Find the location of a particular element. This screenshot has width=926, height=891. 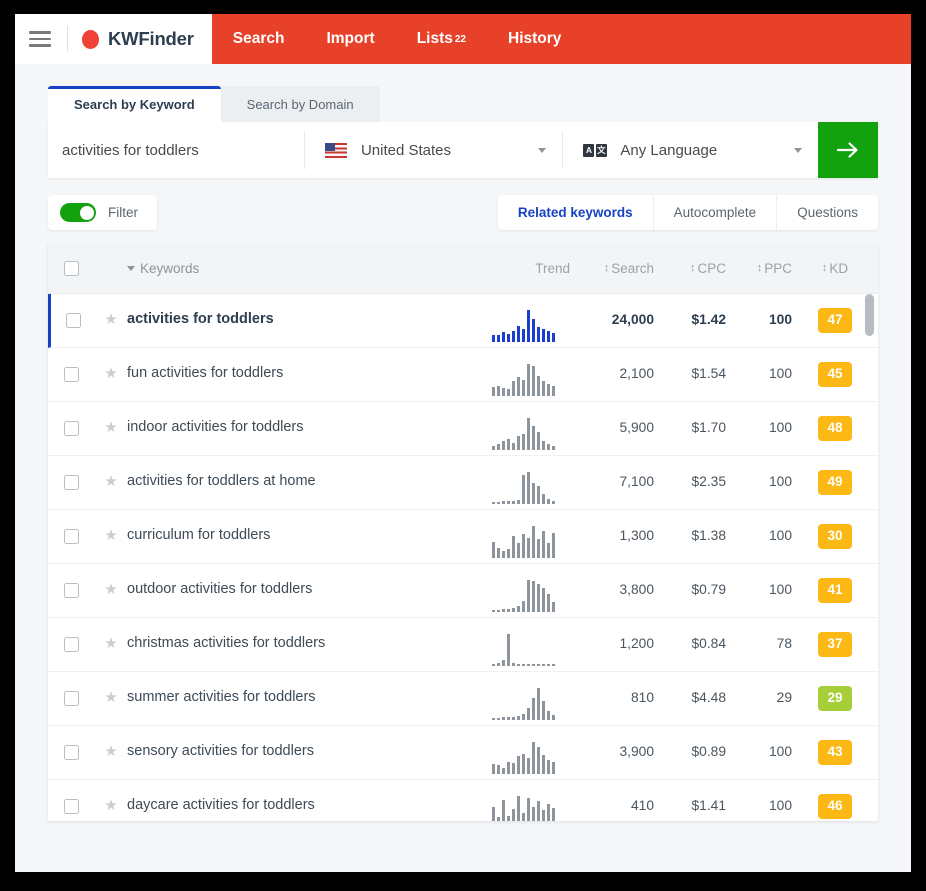

table-row: ★ curriculum for toddlers 1,300 $1.38 100 30 is located at coordinates (463, 537).